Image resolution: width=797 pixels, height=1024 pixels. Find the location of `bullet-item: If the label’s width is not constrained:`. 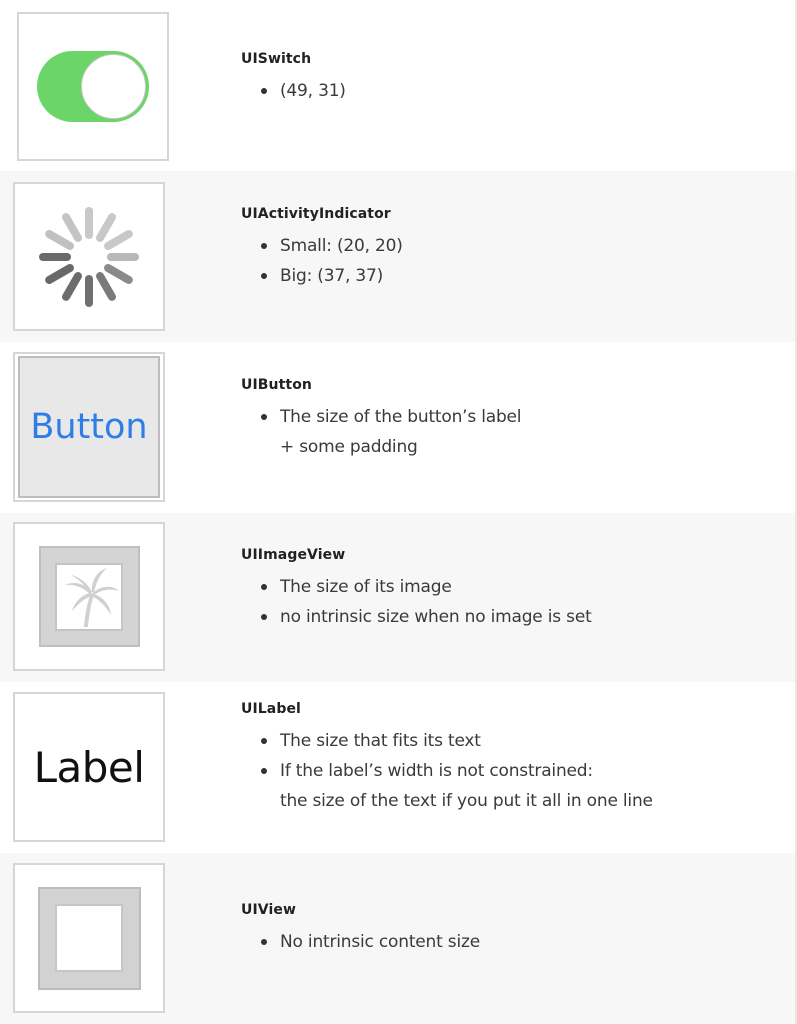

bullet-item: If the label’s width is not constrained: is located at coordinates (447, 771).